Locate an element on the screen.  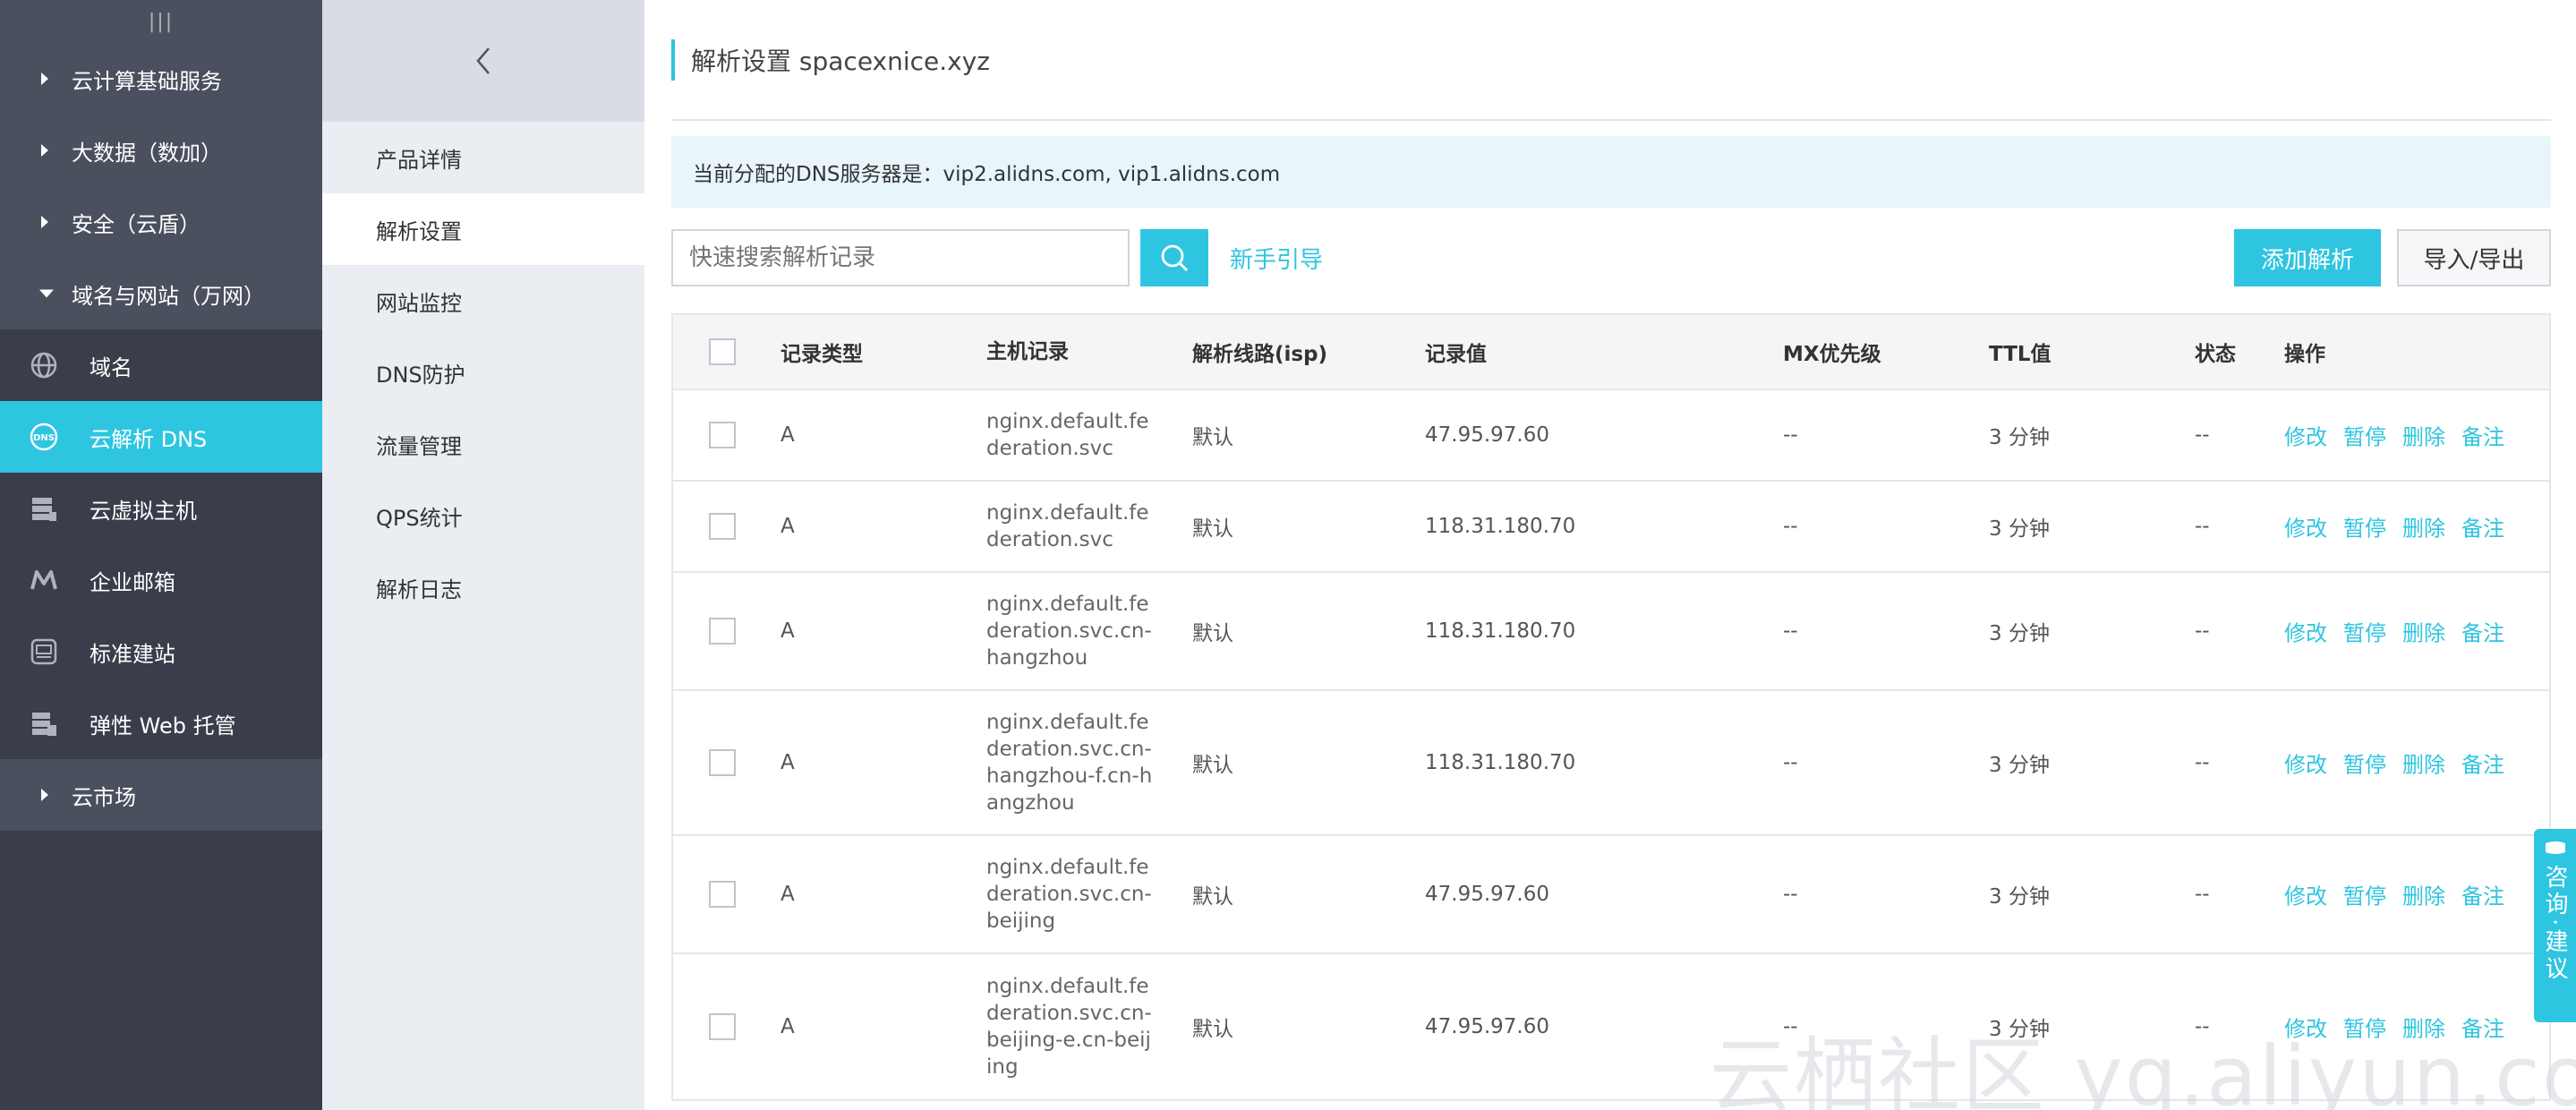
column-header-host: 主机记录 is located at coordinates (1027, 351).